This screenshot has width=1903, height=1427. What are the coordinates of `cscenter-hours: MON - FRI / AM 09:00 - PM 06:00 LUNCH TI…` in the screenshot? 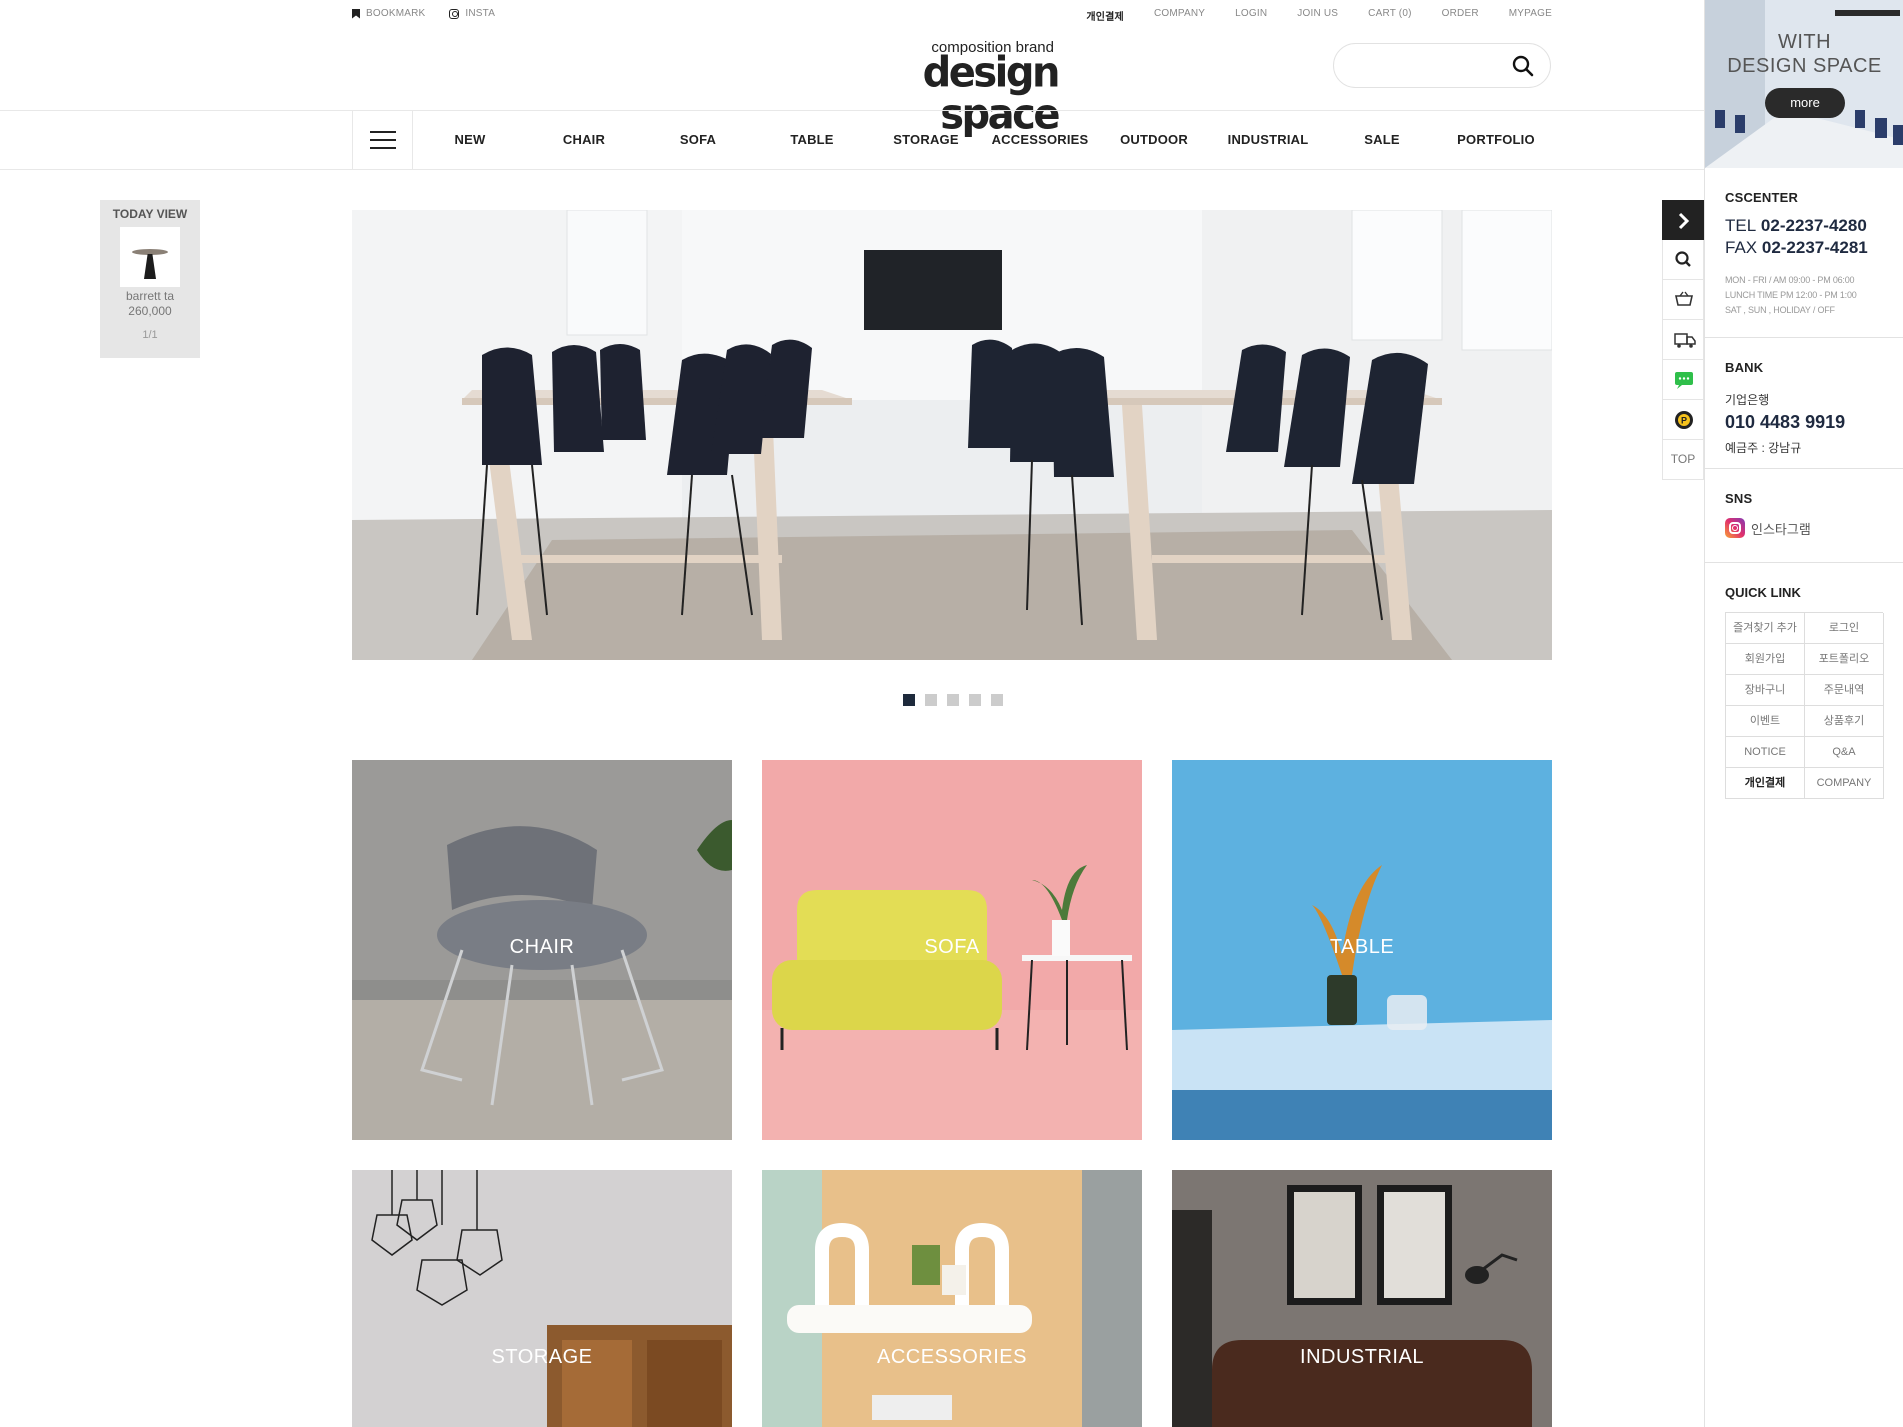 It's located at (1791, 295).